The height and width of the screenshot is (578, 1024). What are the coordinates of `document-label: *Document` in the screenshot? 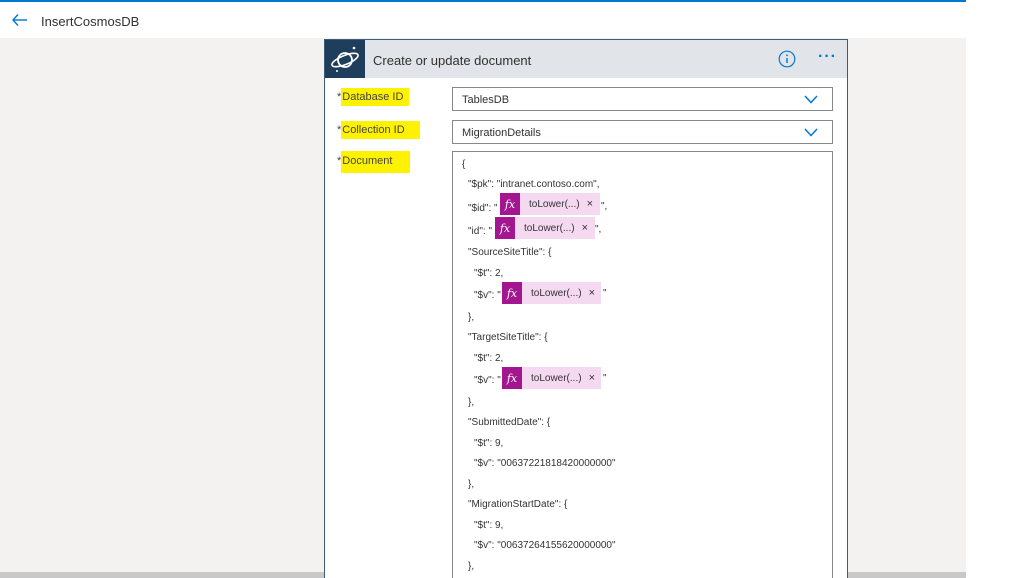 It's located at (374, 162).